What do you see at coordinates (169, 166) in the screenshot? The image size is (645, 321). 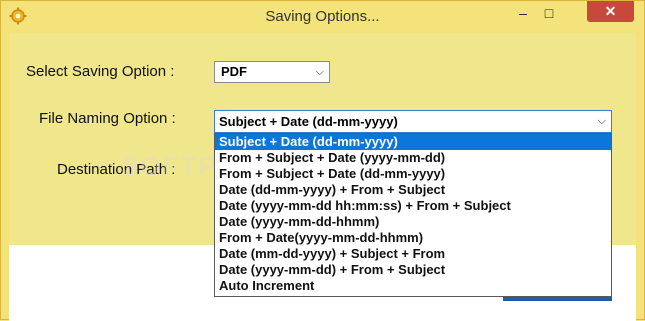 I see `watermark: SOFTP` at bounding box center [169, 166].